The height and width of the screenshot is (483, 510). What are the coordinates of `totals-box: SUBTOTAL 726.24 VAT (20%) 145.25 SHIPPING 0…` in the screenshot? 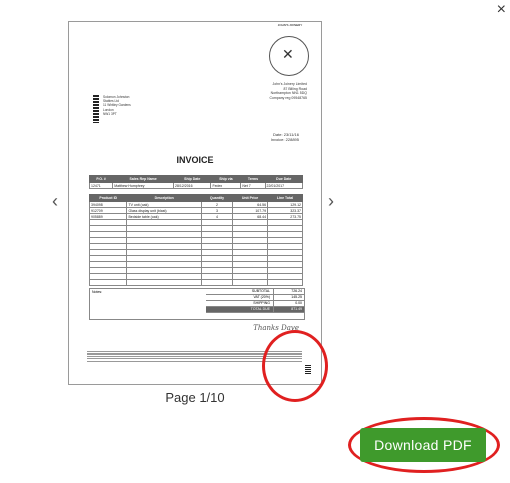 It's located at (255, 301).